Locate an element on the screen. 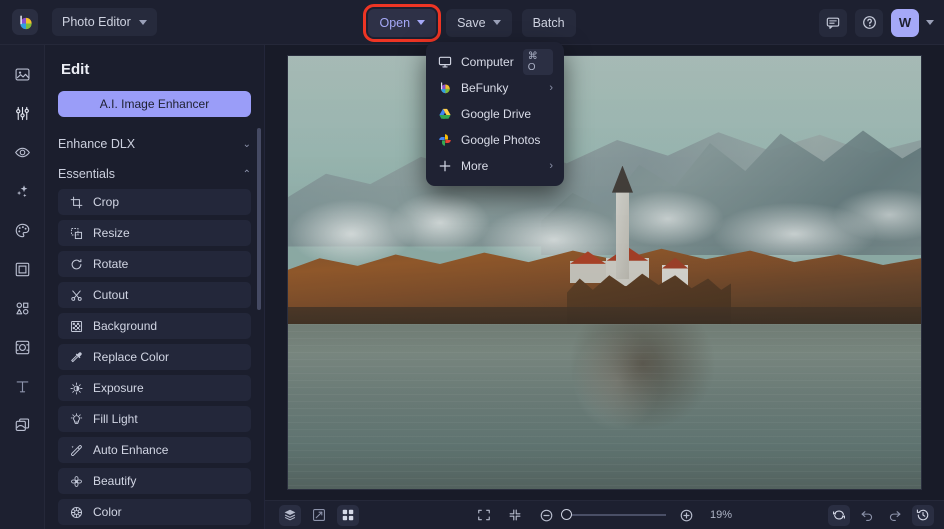 The width and height of the screenshot is (944, 529). avatar: W is located at coordinates (905, 22).